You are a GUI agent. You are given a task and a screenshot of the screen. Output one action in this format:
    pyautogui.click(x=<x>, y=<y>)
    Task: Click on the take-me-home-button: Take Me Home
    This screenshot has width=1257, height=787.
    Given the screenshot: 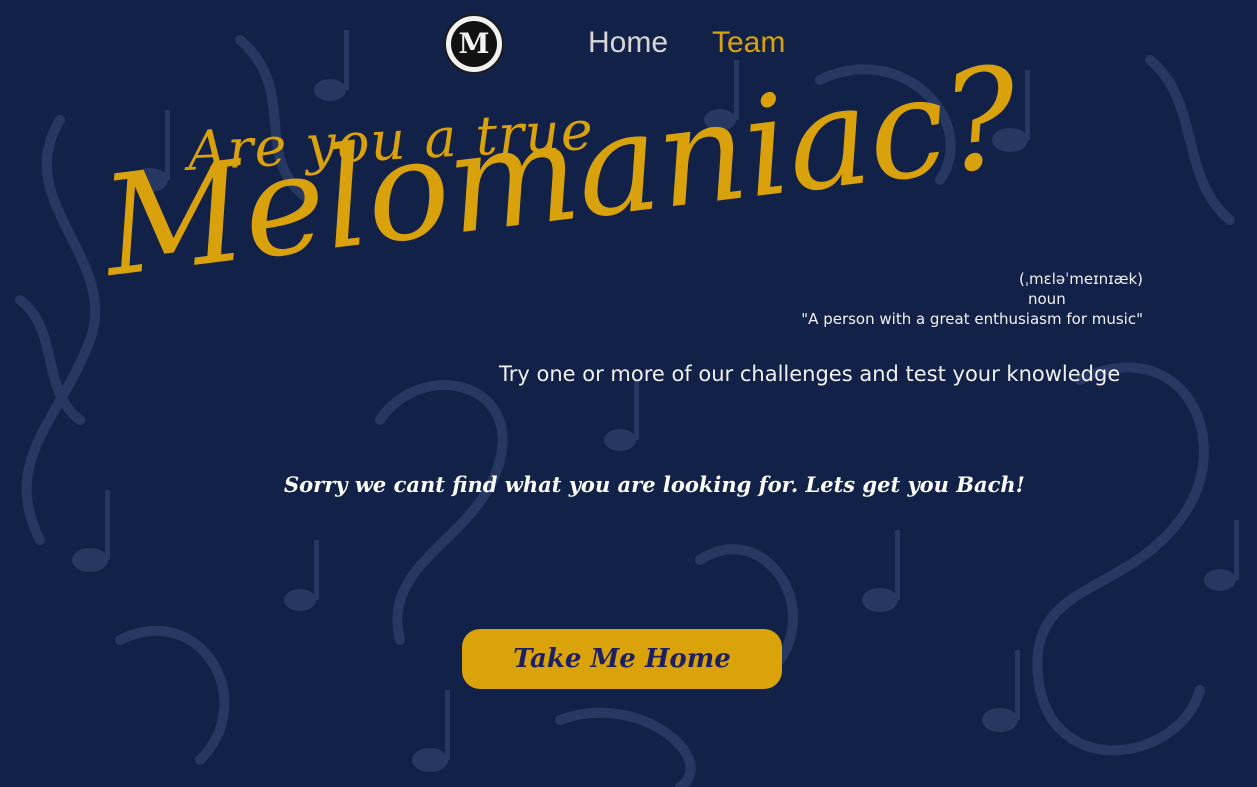 What is the action you would take?
    pyautogui.click(x=622, y=659)
    